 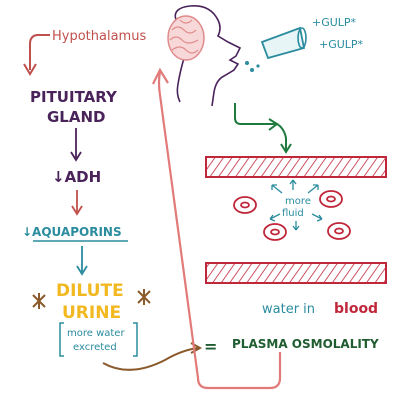 What do you see at coordinates (210, 346) in the screenshot?
I see `equals-sign: =` at bounding box center [210, 346].